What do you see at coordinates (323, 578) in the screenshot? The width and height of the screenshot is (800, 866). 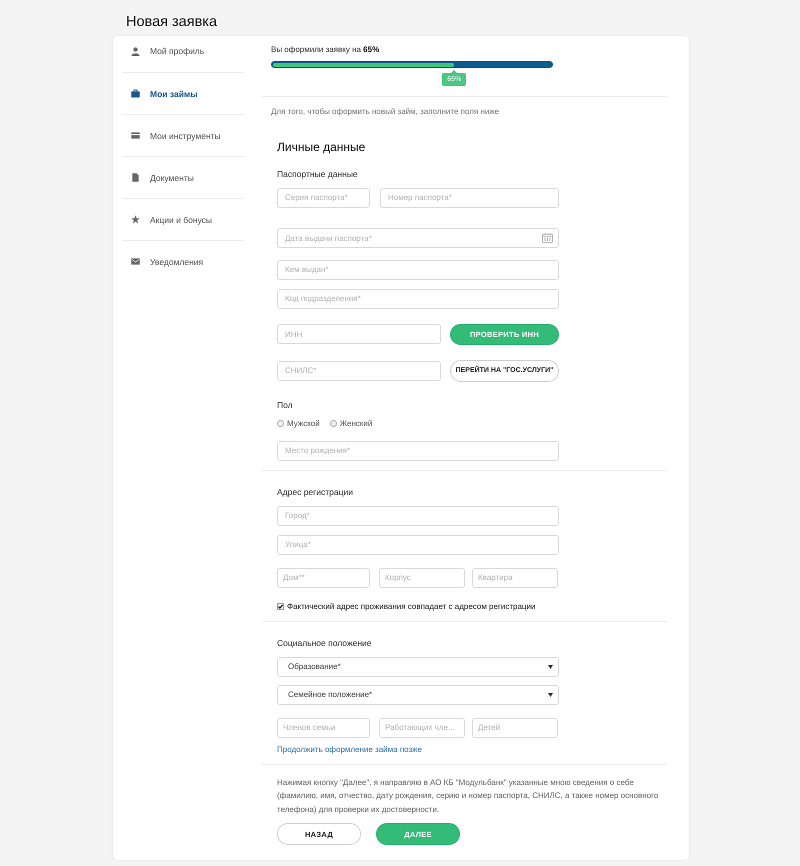 I see `input-field: Дом**` at bounding box center [323, 578].